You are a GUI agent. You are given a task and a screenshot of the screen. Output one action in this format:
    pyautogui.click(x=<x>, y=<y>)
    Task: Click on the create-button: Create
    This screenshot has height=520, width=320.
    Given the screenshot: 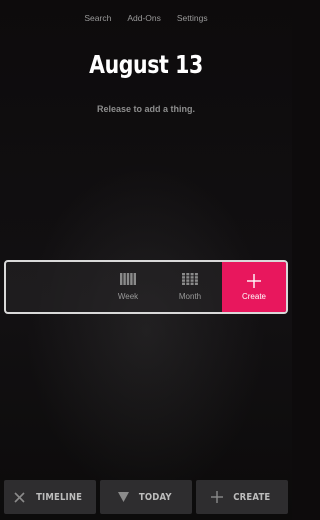 What is the action you would take?
    pyautogui.click(x=254, y=287)
    